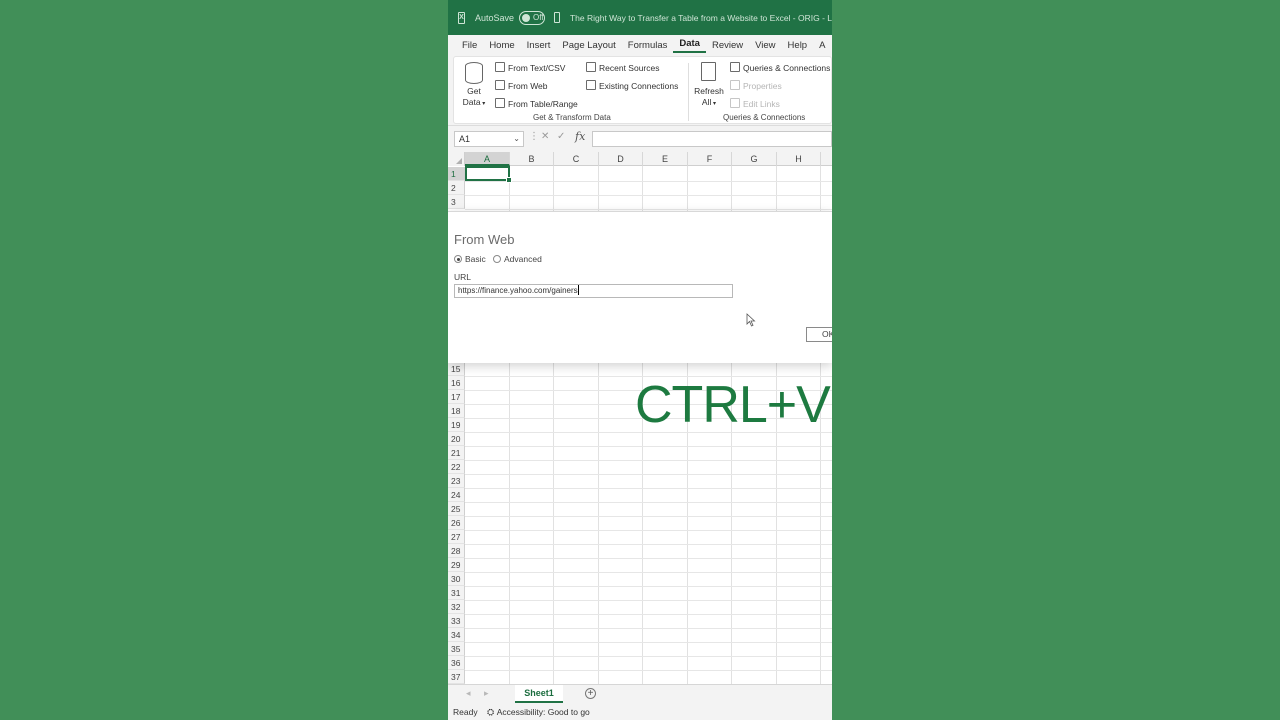 The height and width of the screenshot is (720, 1280). What do you see at coordinates (456, 439) in the screenshot?
I see `row-header-20: 20` at bounding box center [456, 439].